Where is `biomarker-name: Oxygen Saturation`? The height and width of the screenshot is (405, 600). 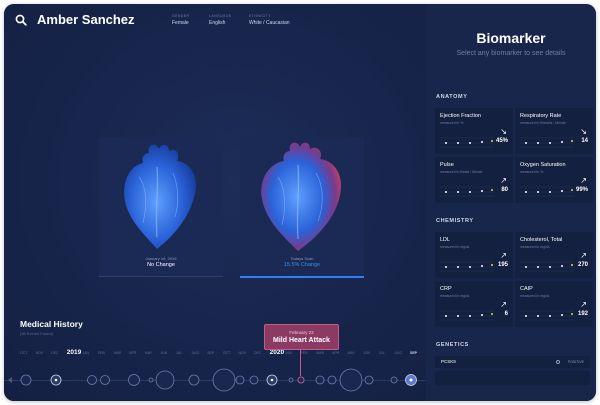 biomarker-name: Oxygen Saturation is located at coordinates (543, 165).